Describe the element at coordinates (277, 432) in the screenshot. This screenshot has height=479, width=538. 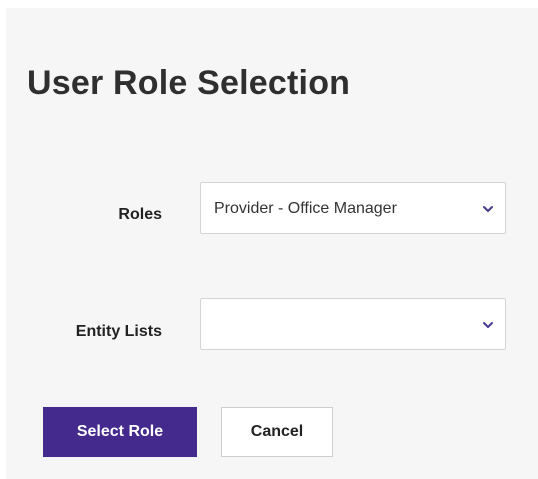
I see `cancel-button: Cancel` at that location.